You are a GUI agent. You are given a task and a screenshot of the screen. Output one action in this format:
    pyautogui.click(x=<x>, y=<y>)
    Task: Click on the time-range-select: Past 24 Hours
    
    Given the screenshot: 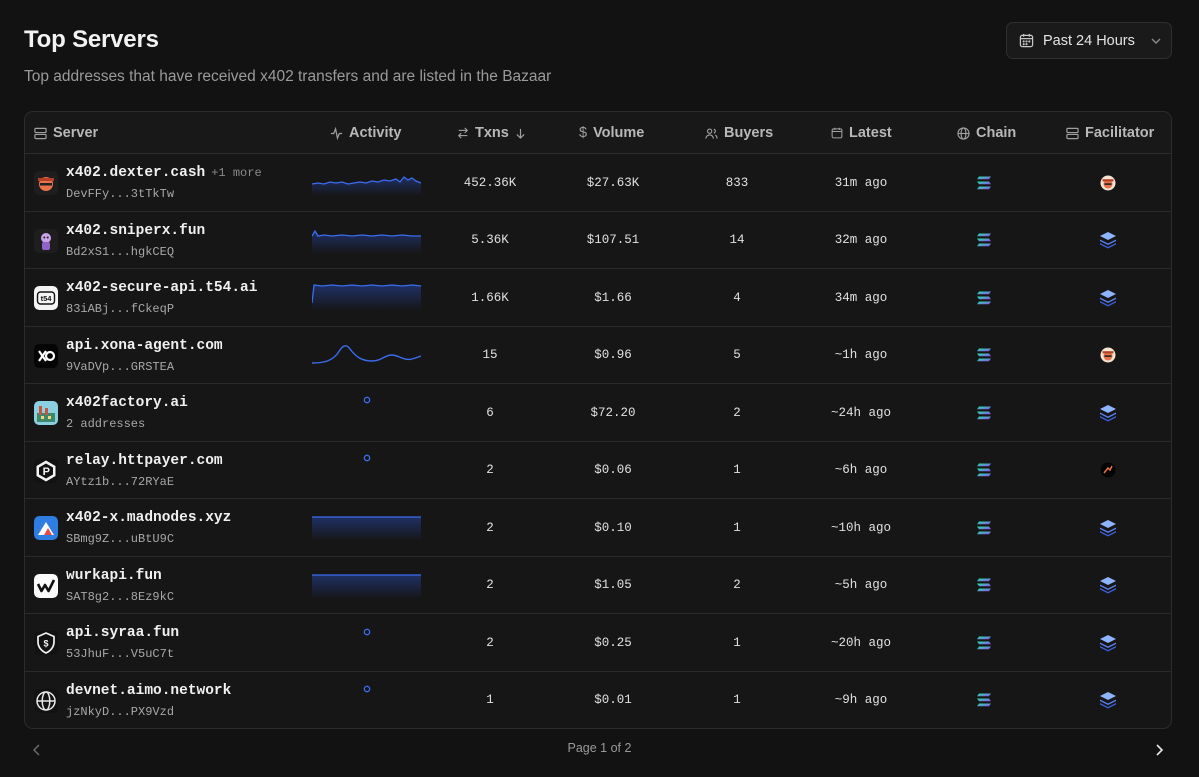 What is the action you would take?
    pyautogui.click(x=1089, y=40)
    